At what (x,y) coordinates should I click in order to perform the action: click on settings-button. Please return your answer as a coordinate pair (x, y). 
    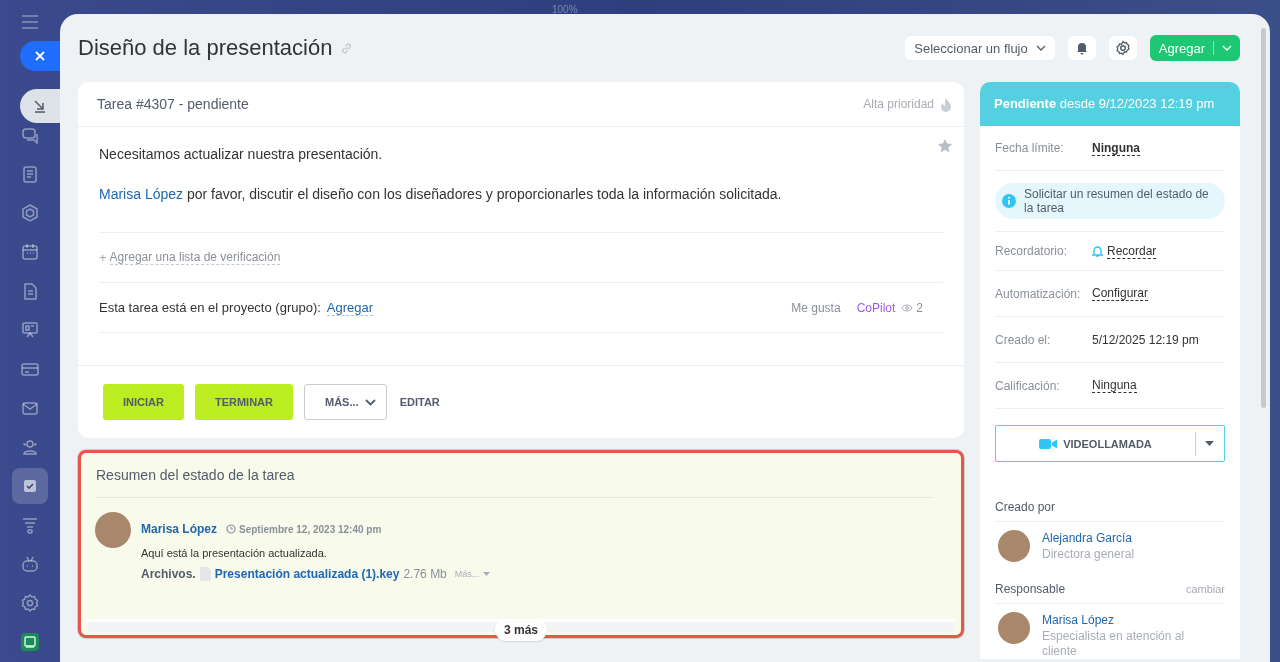
    Looking at the image, I should click on (1122, 48).